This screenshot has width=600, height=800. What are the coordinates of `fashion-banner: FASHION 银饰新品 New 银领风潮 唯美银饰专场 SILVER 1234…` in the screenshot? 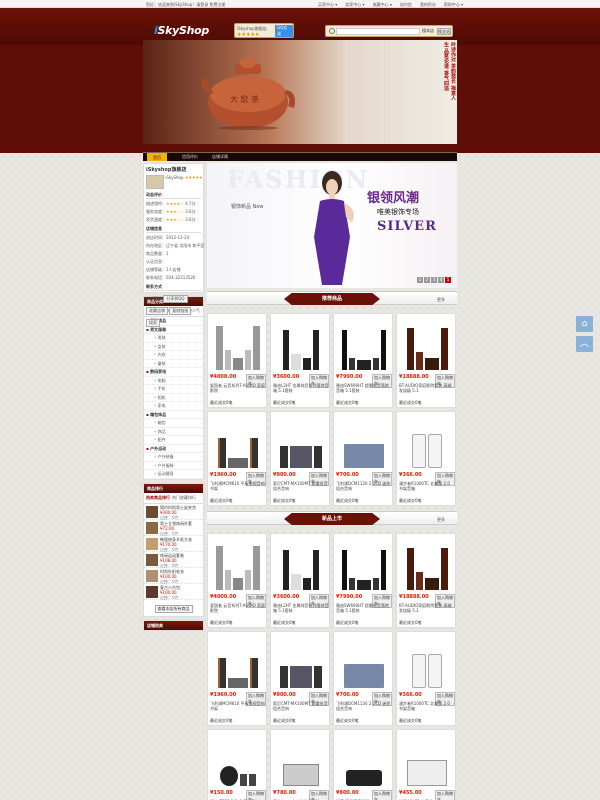 It's located at (332, 225).